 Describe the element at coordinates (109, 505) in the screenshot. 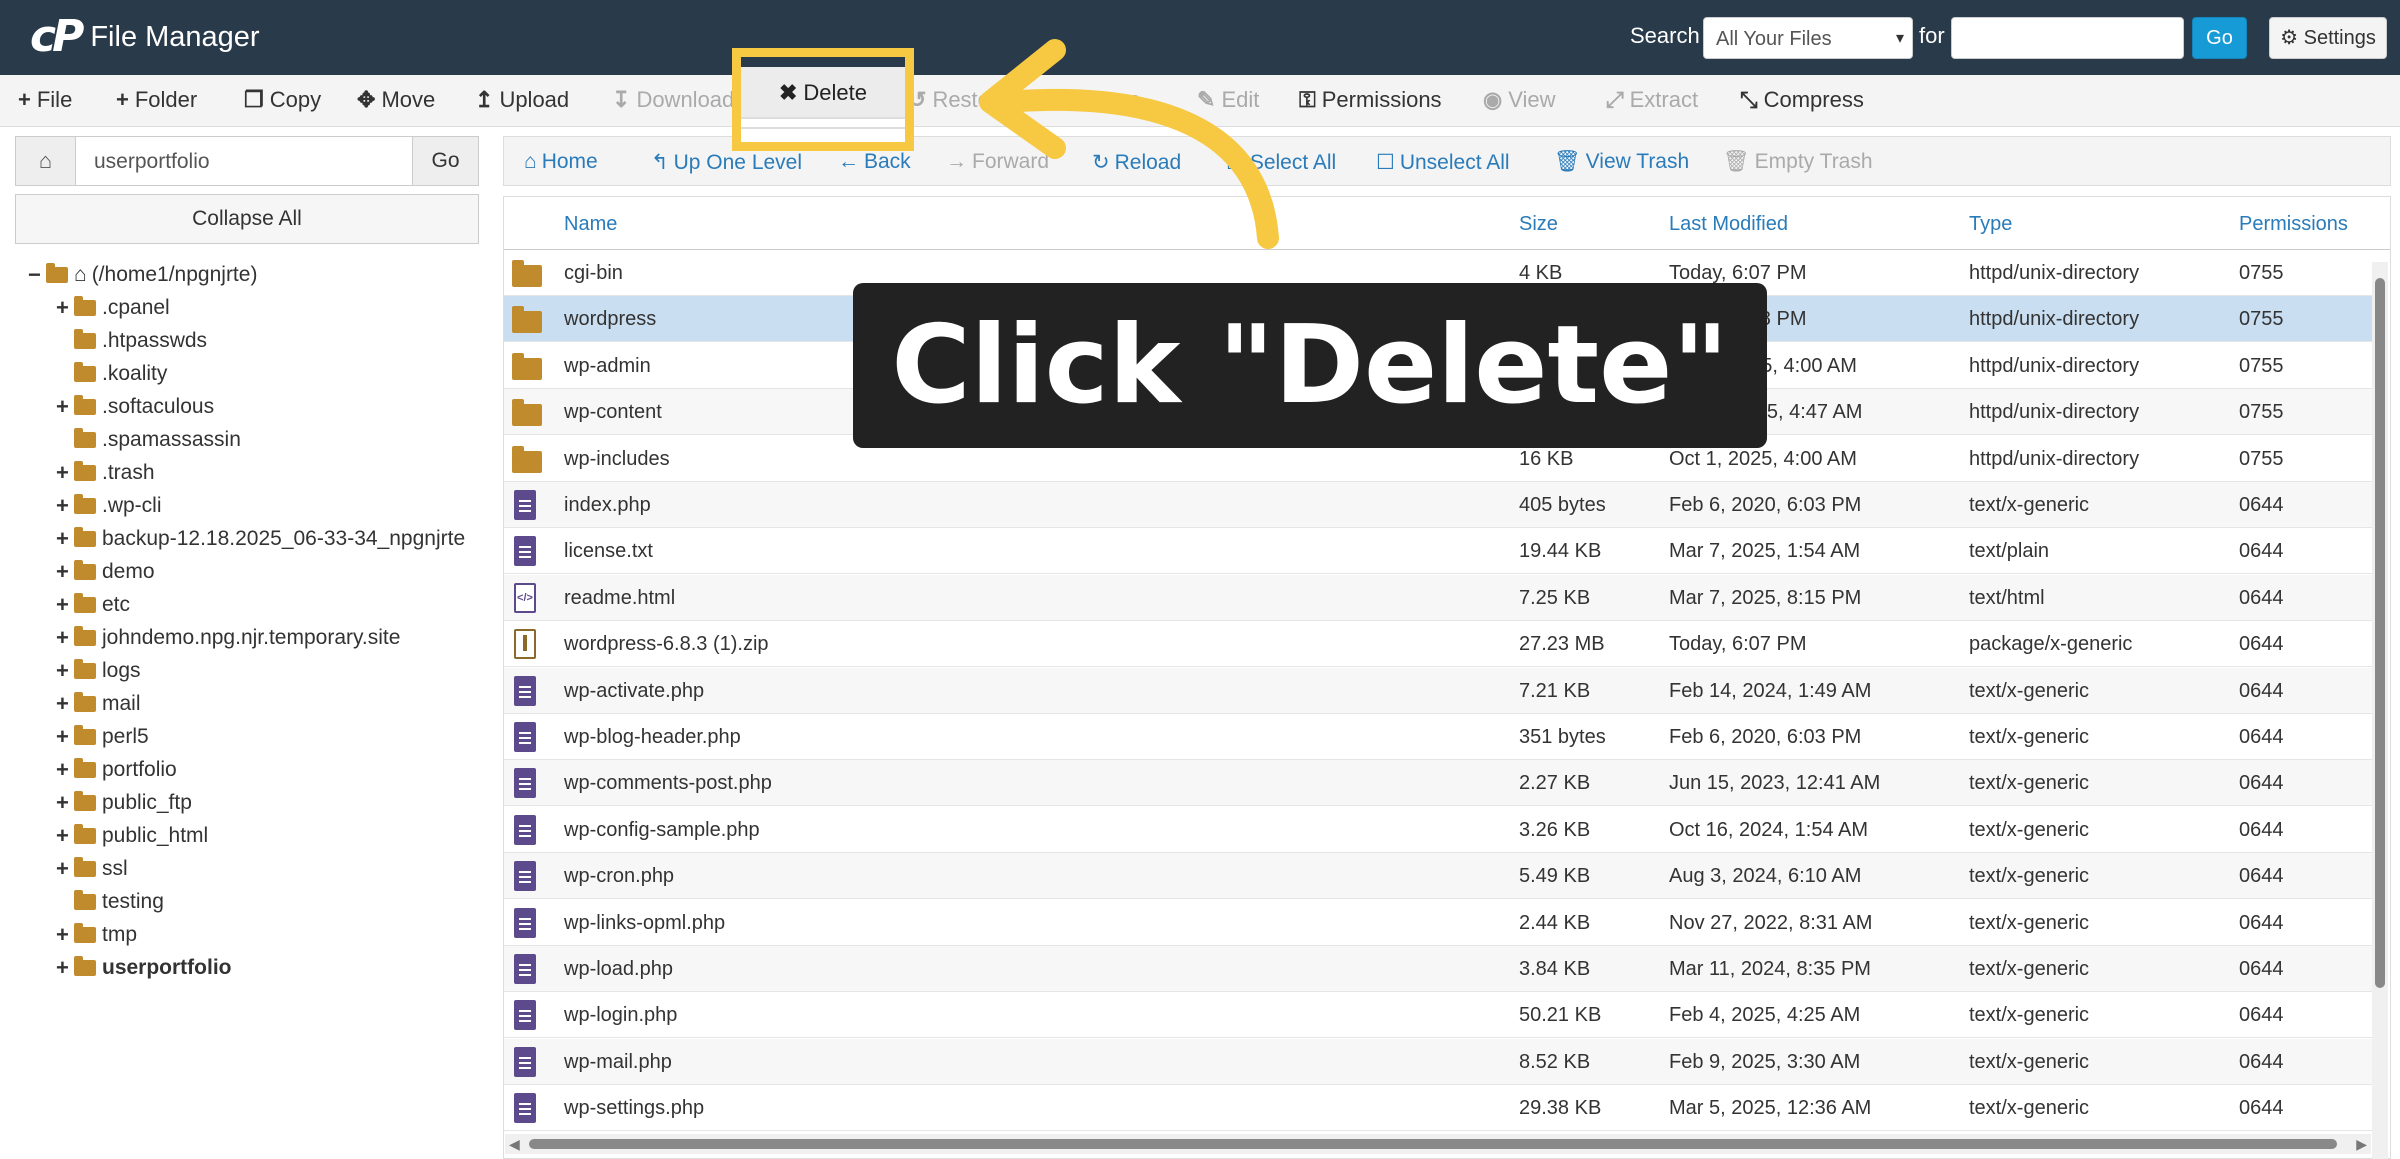

I see `tree-item: + .wp-cli` at that location.